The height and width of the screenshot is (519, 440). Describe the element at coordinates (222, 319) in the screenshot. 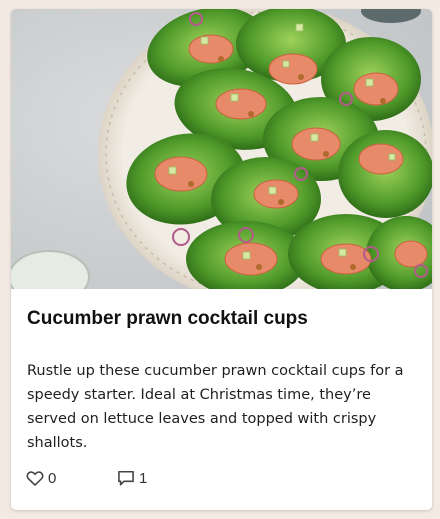

I see `recipe-title: Cucumber prawn cocktail cups` at that location.